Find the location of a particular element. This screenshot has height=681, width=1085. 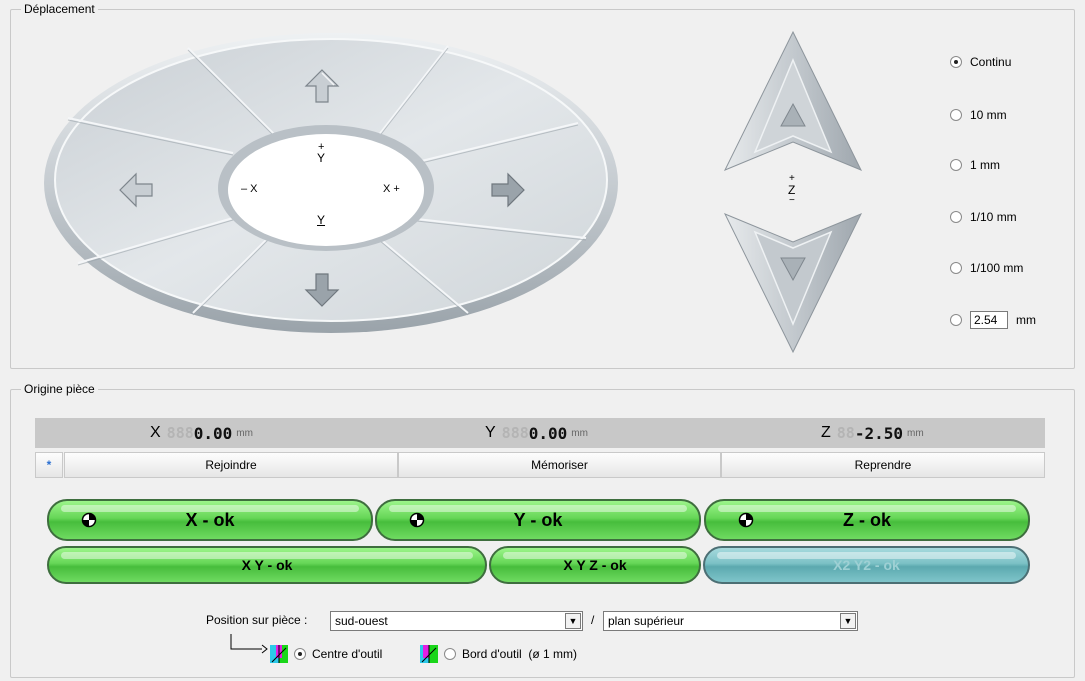

step-option-1-100mm: 1/100 mm is located at coordinates (986, 268).